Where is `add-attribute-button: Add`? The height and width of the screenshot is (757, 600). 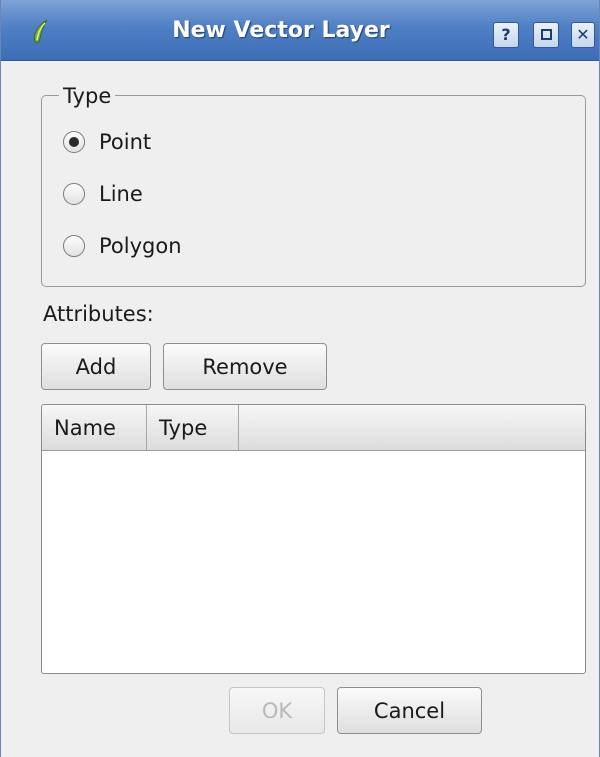 add-attribute-button: Add is located at coordinates (96, 366).